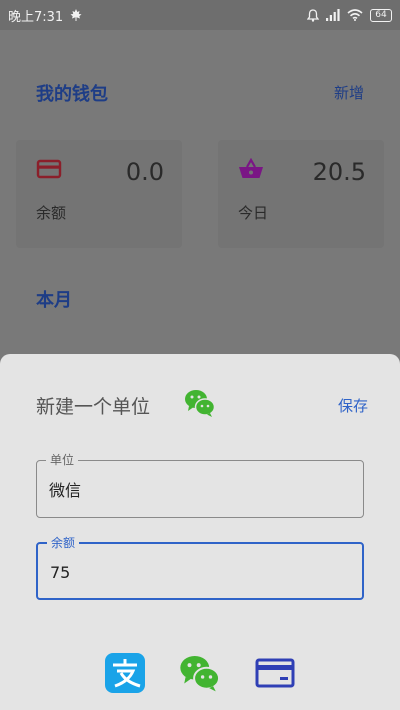  What do you see at coordinates (200, 15) in the screenshot?
I see `status-bar: 晚上7:31 64` at bounding box center [200, 15].